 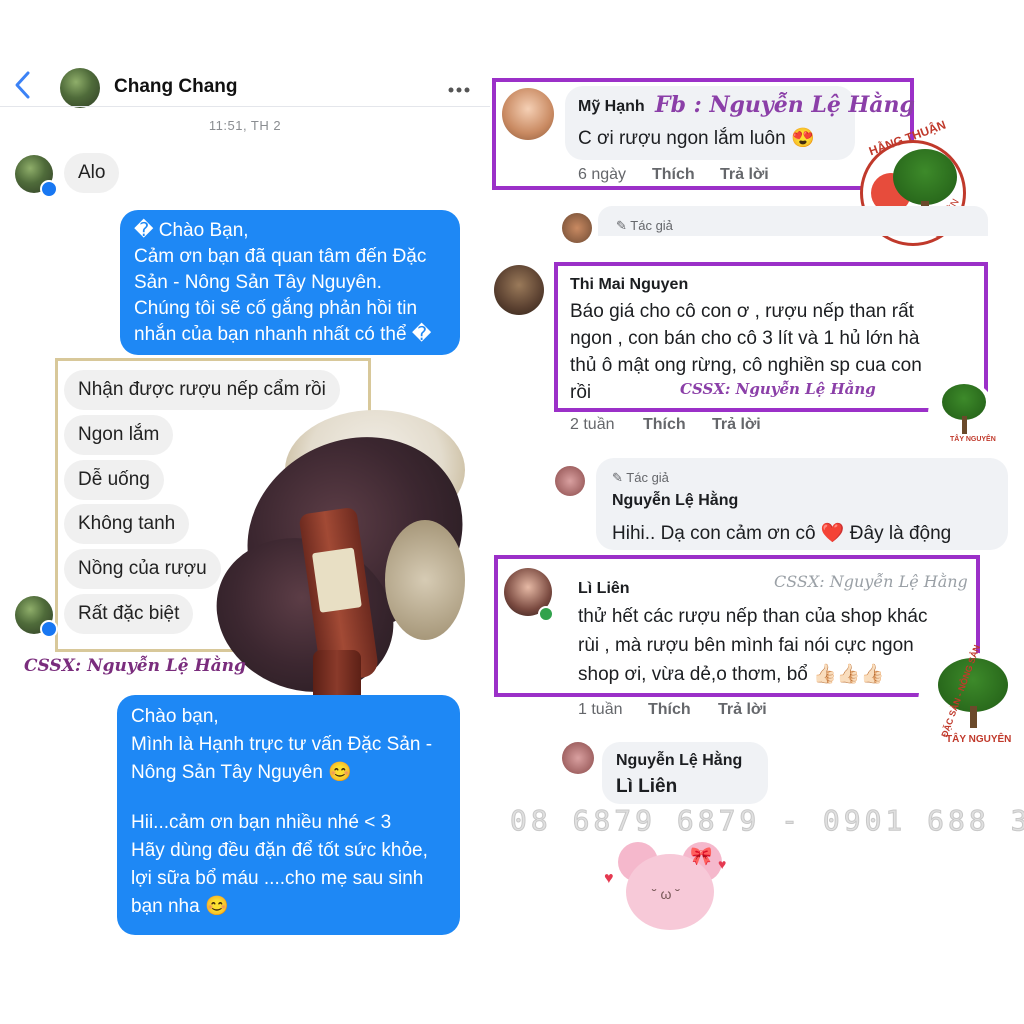 What do you see at coordinates (142, 569) in the screenshot?
I see `customer-message: Nồng của rượu` at bounding box center [142, 569].